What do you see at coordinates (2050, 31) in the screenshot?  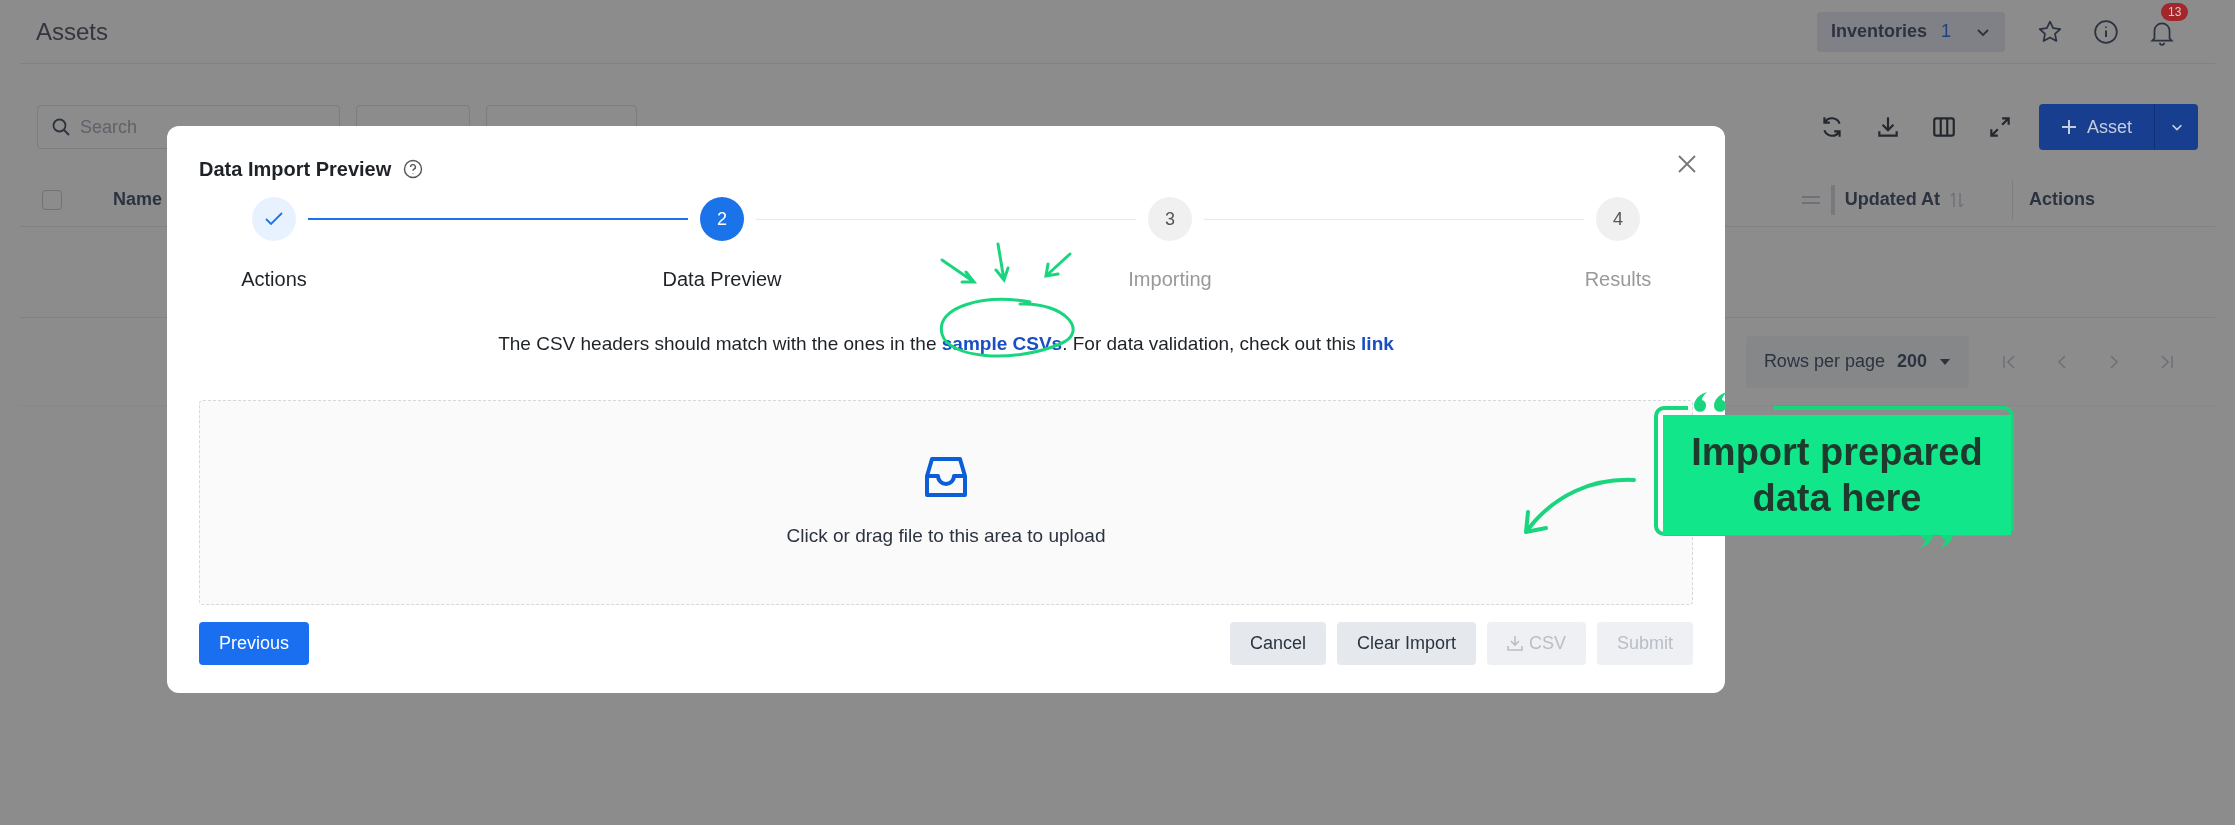 I see `star-icon` at bounding box center [2050, 31].